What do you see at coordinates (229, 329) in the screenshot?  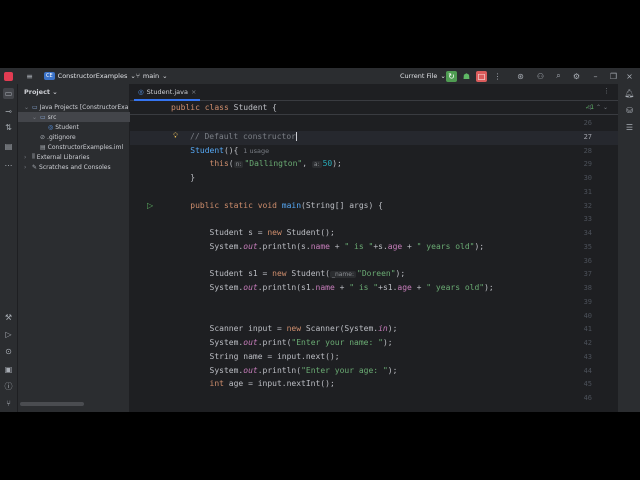 I see `code-token: Scanner input =` at bounding box center [229, 329].